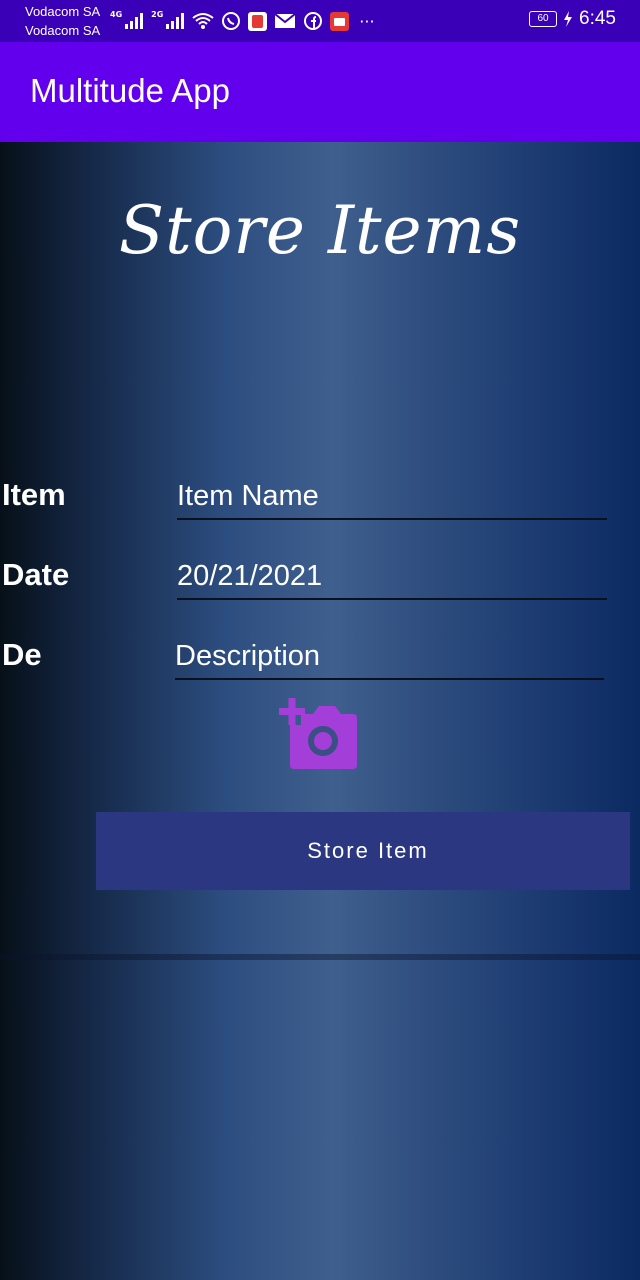  What do you see at coordinates (389, 657) in the screenshot?
I see `description-field: Description` at bounding box center [389, 657].